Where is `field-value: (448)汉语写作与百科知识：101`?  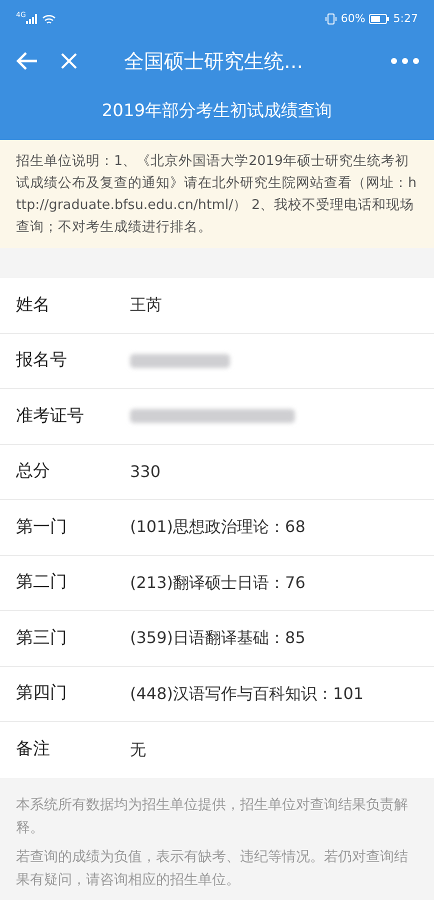 field-value: (448)汉语写作与百科知识：101 is located at coordinates (247, 693).